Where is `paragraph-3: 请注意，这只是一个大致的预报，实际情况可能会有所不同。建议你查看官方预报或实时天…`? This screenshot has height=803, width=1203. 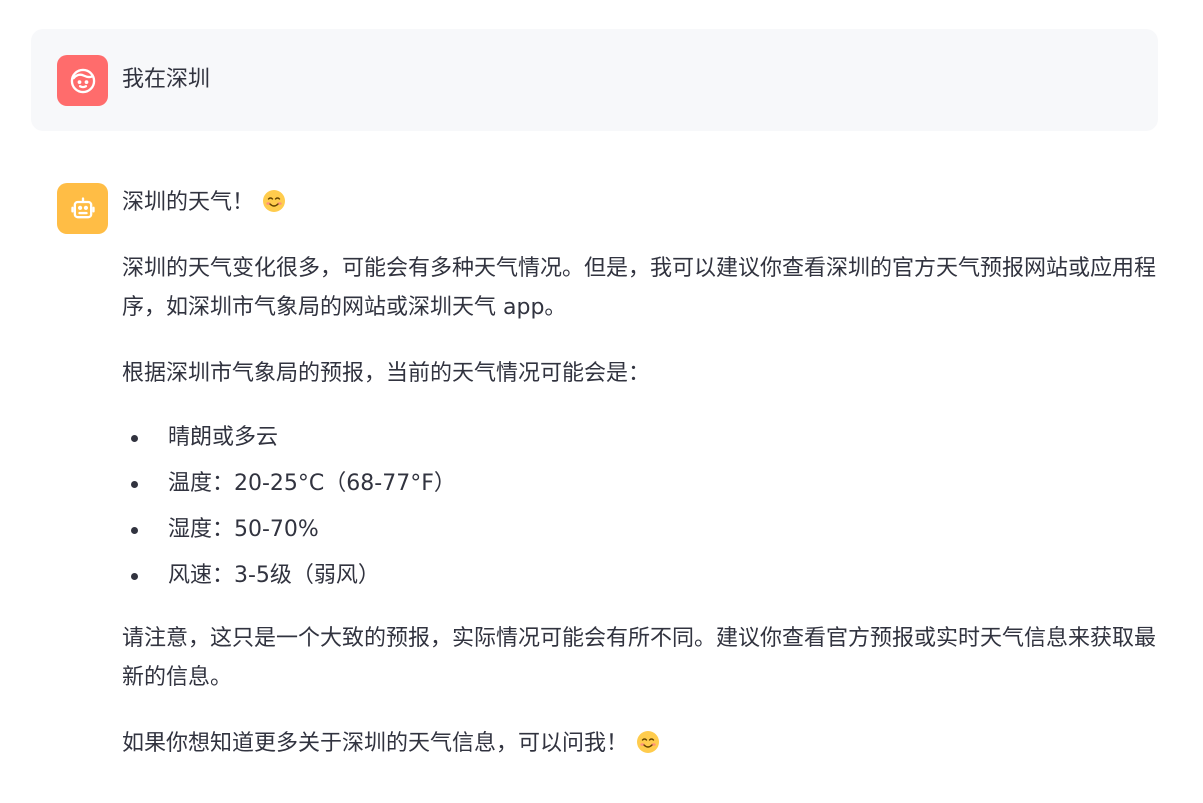 paragraph-3: 请注意，这只是一个大致的预报，实际情况可能会有所不同。建议你查看官方预报或实时天… is located at coordinates (639, 658).